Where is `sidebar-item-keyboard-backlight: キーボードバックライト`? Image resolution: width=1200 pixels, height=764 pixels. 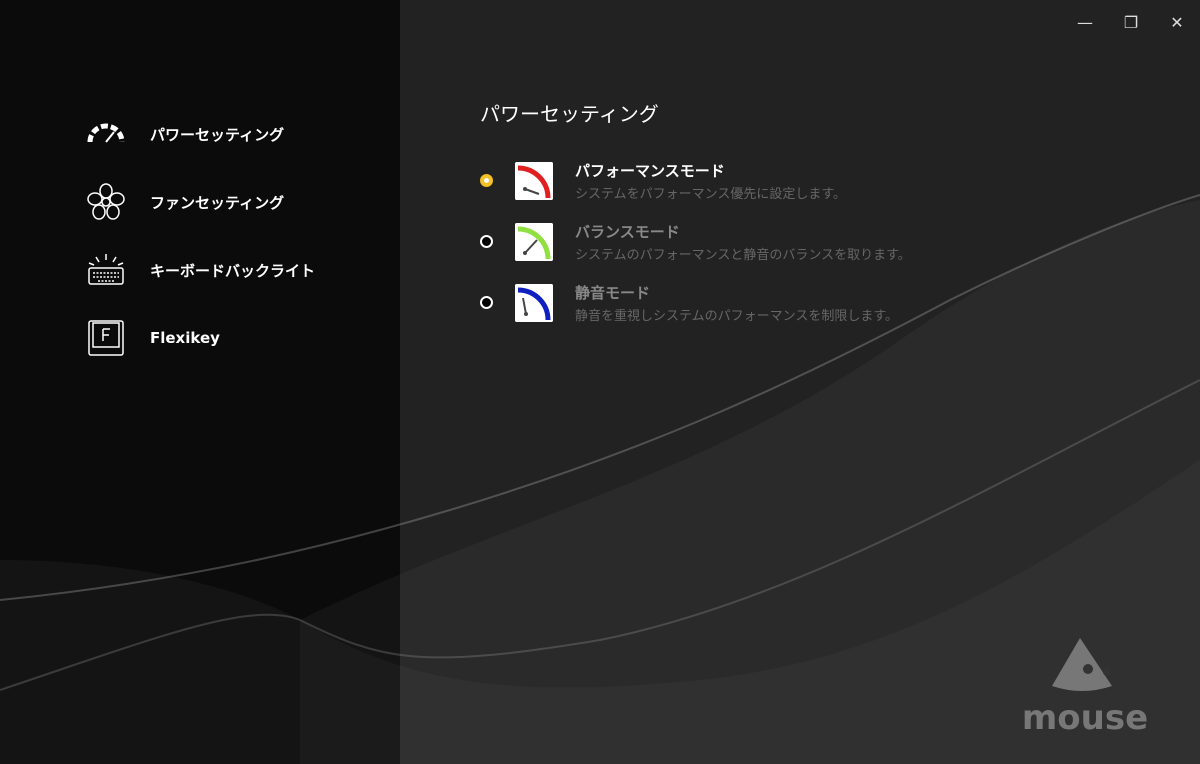 sidebar-item-keyboard-backlight: キーボードバックライト is located at coordinates (200, 270).